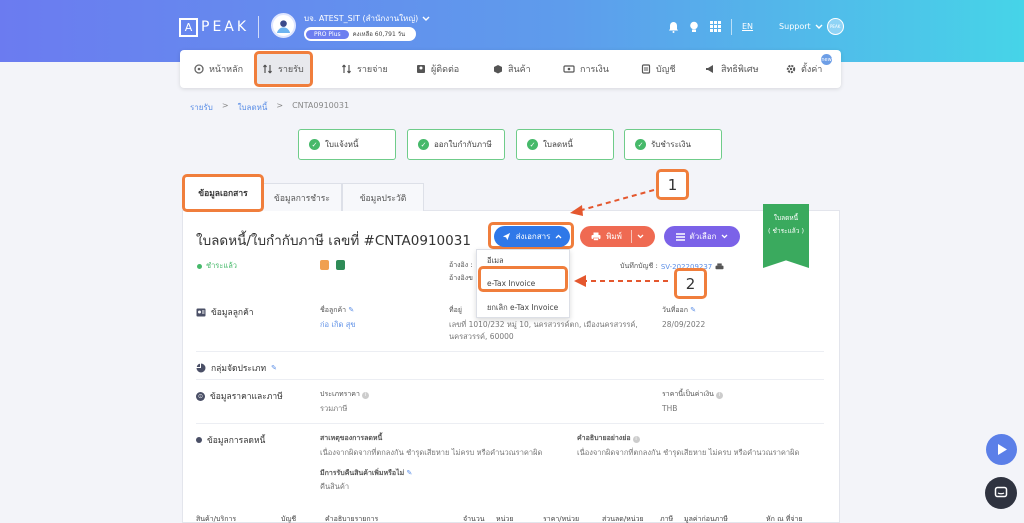 The image size is (1024, 523). I want to click on apps-grid-icon, so click(715, 27).